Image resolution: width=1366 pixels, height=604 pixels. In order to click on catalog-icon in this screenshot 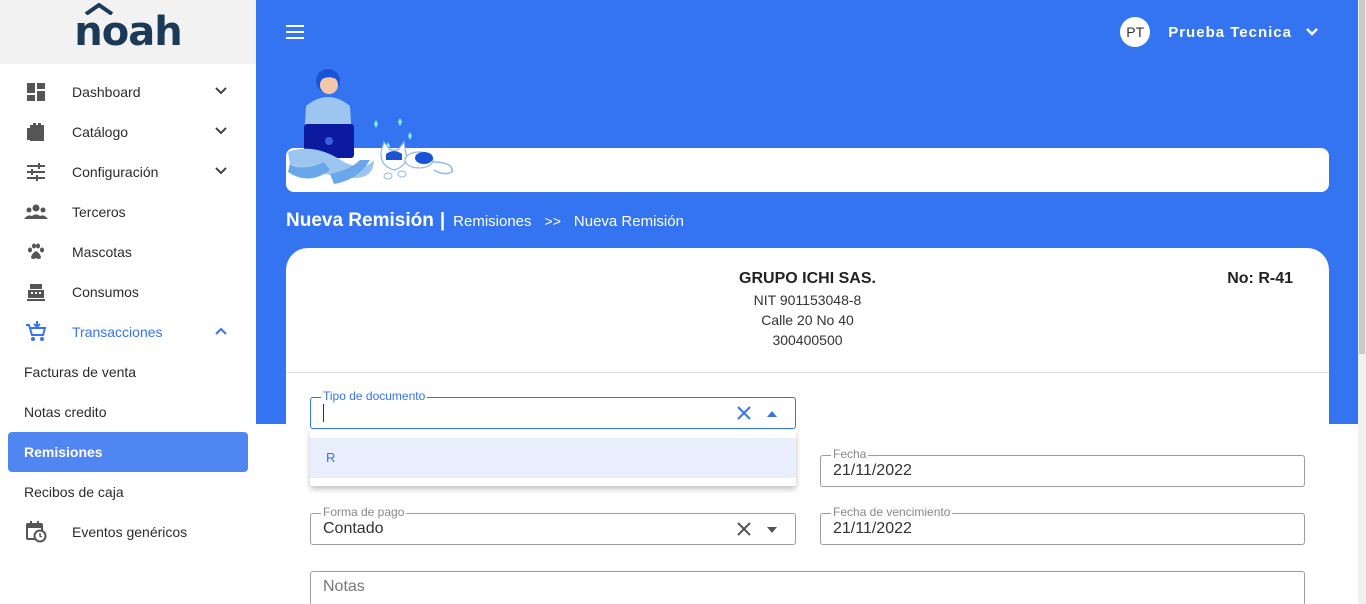, I will do `click(36, 132)`.